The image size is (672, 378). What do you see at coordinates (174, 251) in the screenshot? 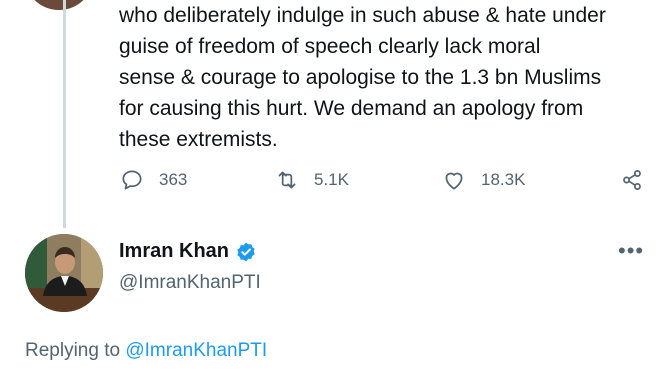
I see `author-name-text: Imran Khan` at bounding box center [174, 251].